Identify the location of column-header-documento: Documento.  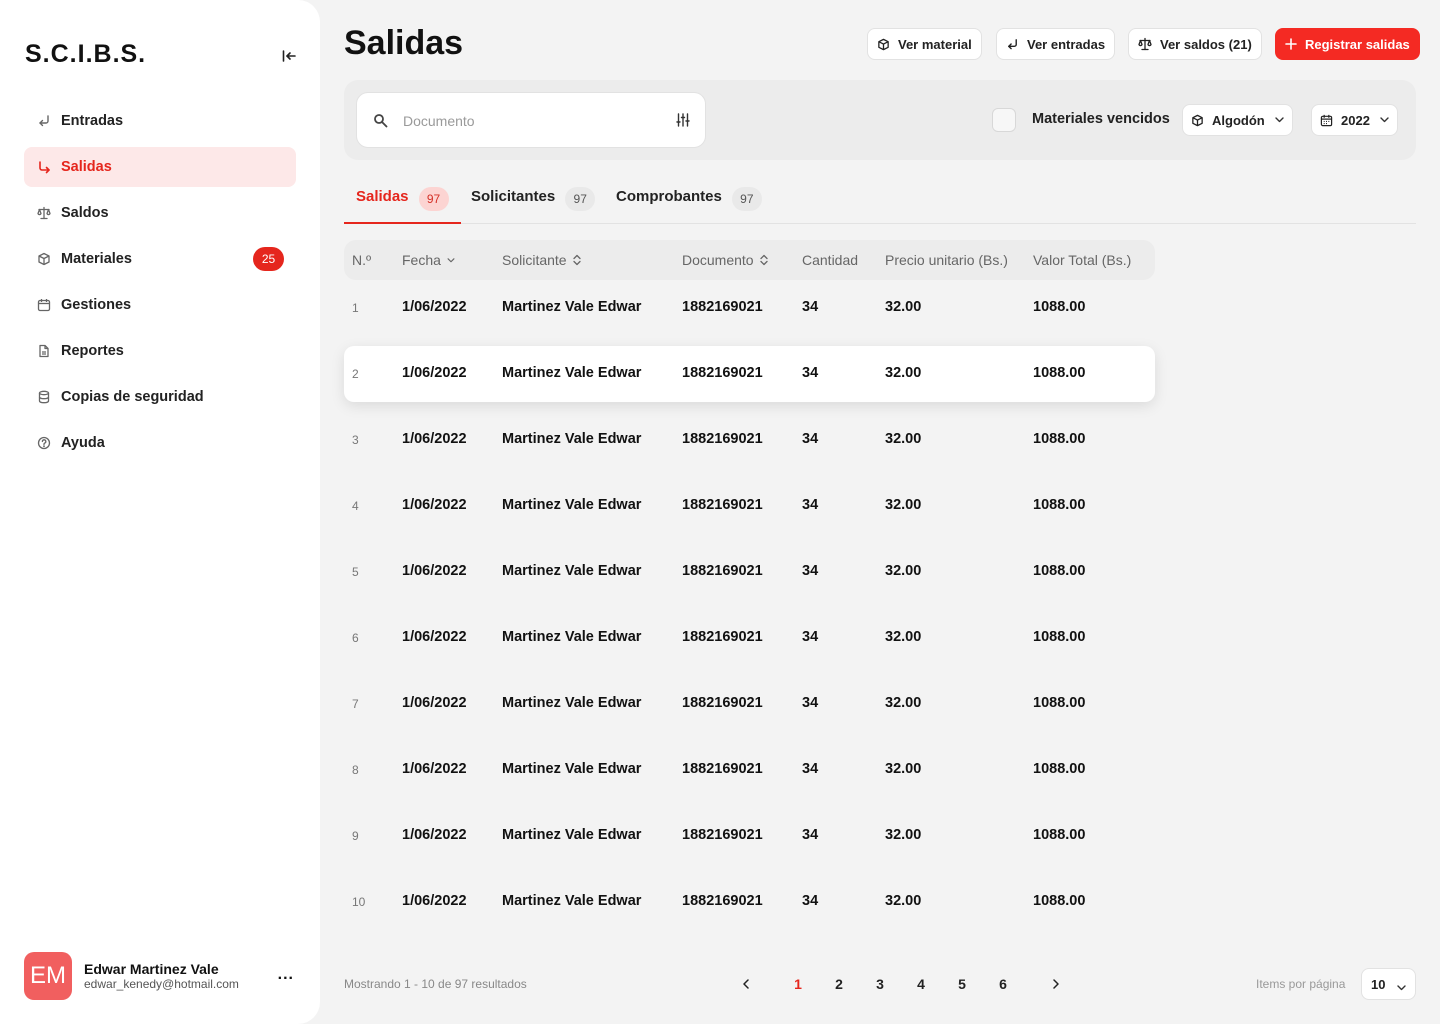
(725, 260).